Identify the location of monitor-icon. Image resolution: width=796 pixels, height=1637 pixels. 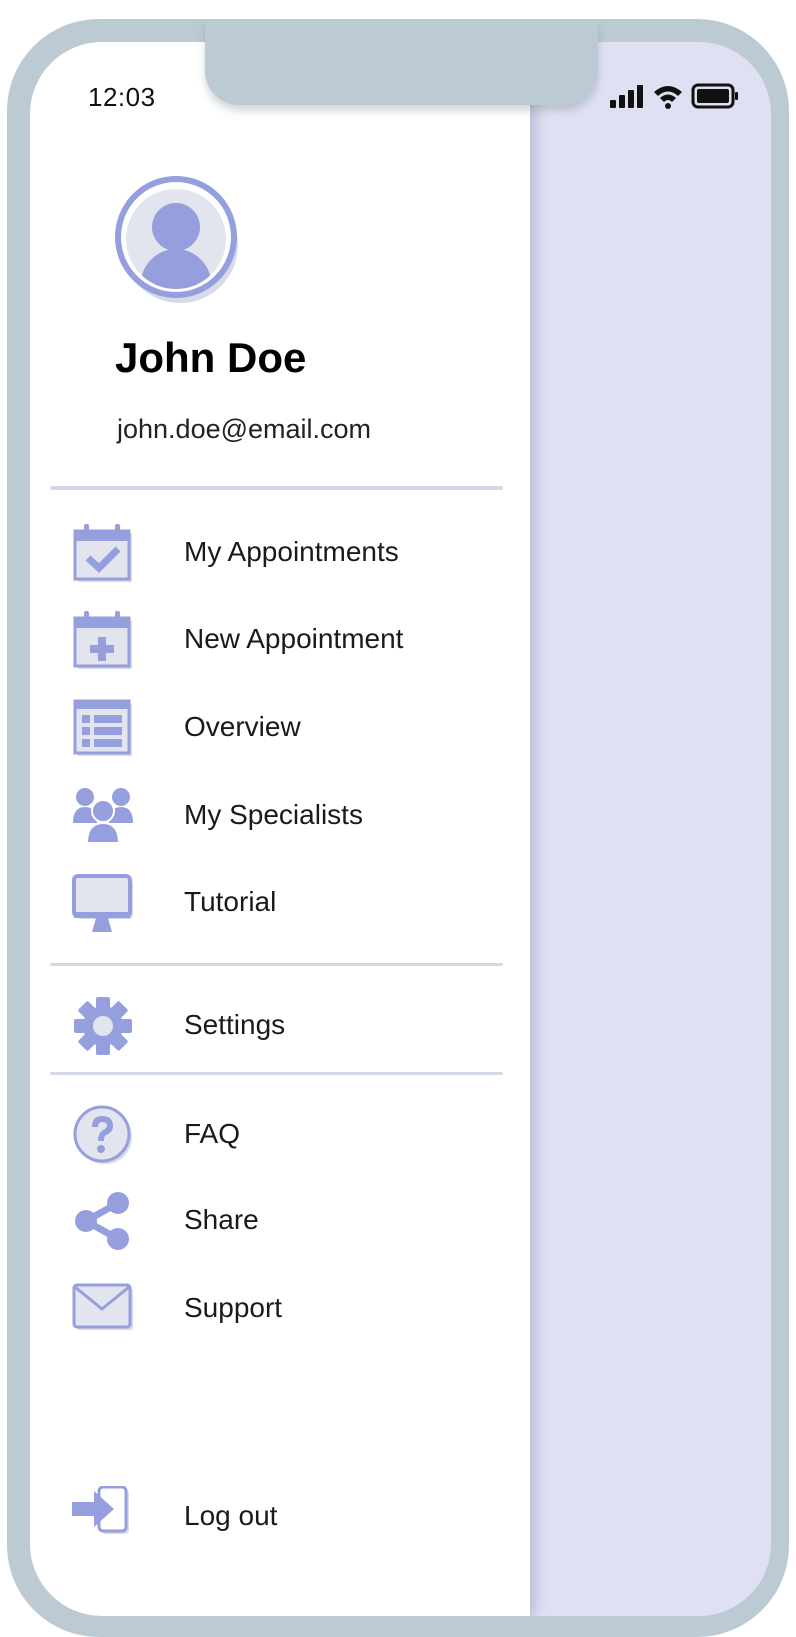
(103, 903).